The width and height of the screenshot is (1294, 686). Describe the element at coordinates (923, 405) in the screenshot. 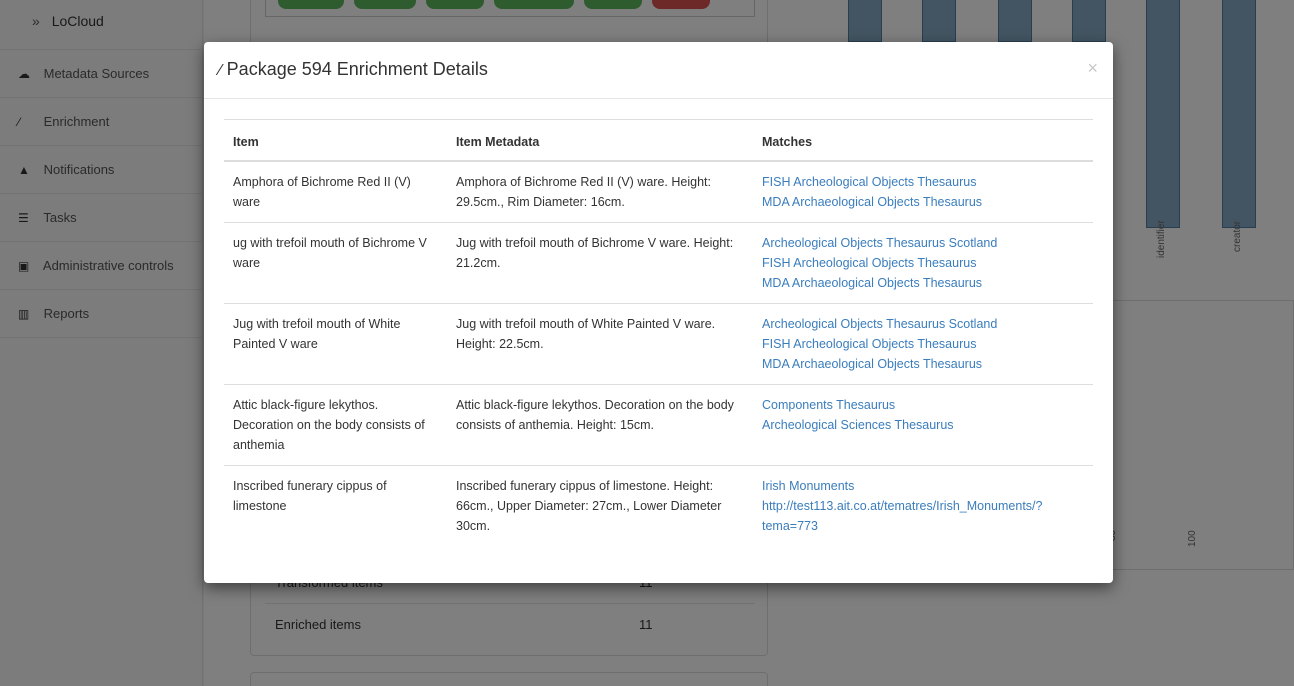

I see `match-link: Components Thesaurus` at that location.